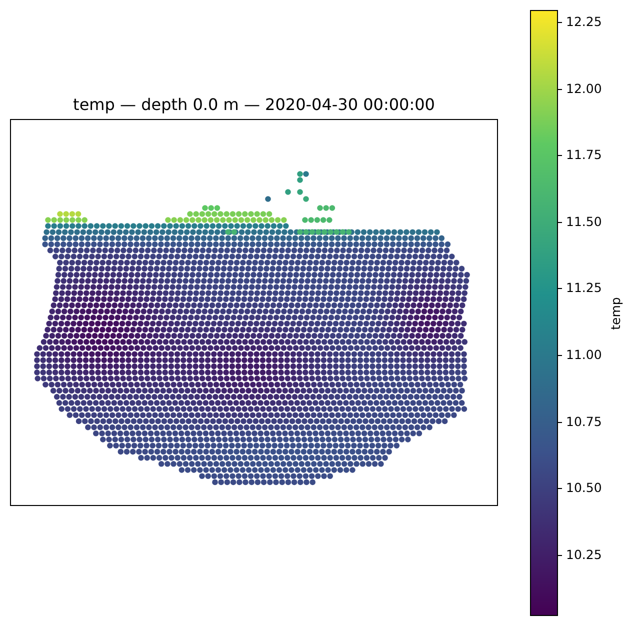 This screenshot has height=626, width=637. I want to click on colorbar-tick-label: 12.00, so click(584, 88).